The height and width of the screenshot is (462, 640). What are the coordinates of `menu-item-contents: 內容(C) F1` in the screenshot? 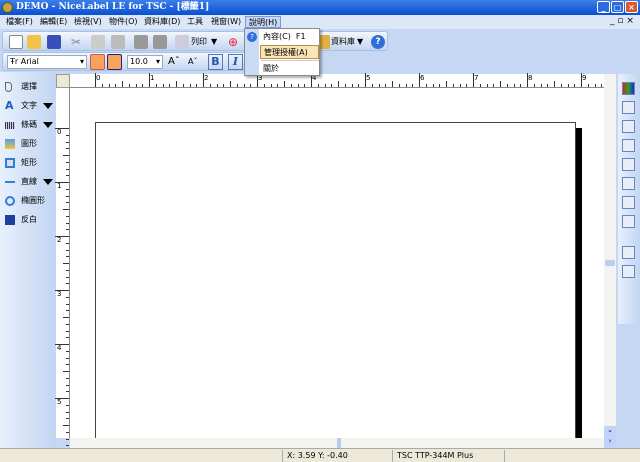 It's located at (289, 37).